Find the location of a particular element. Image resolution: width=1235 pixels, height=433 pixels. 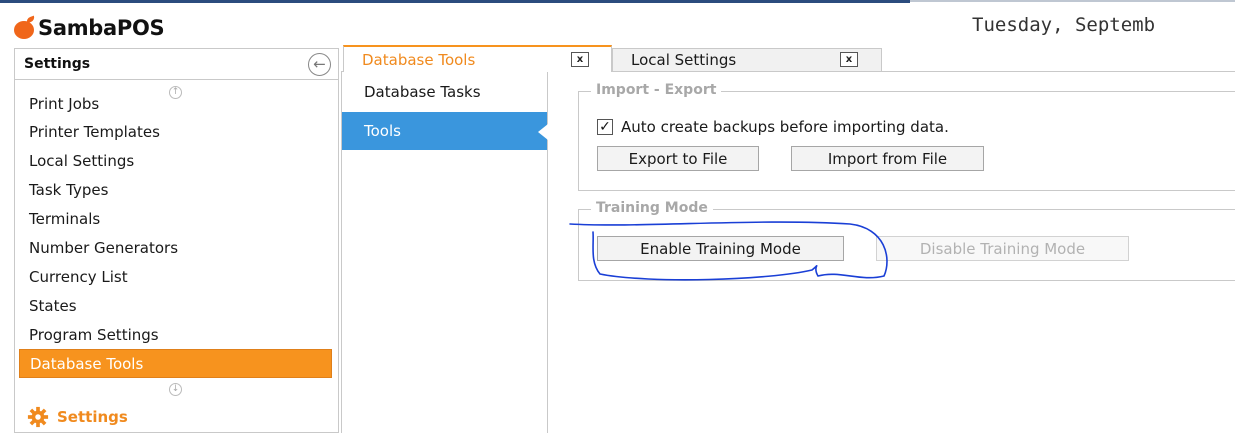

menu-item-printer-templates: Printer Templates is located at coordinates (175, 131).